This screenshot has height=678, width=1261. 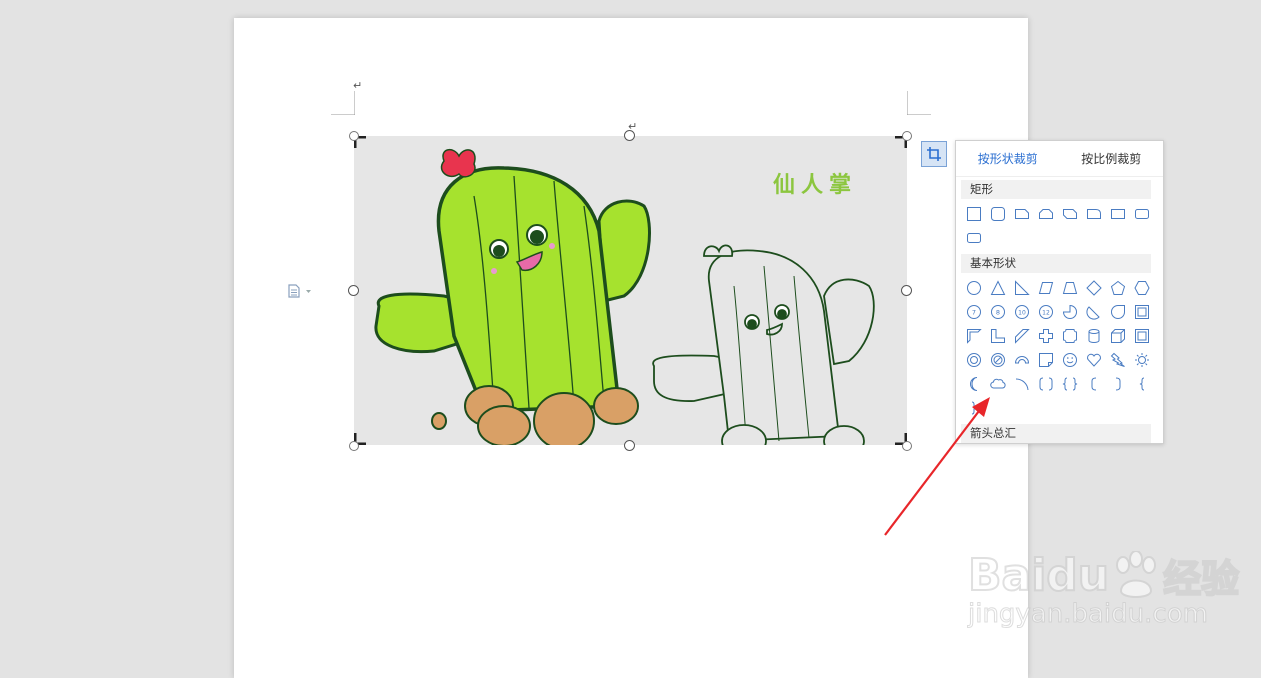 I want to click on cloud-shape, so click(x=998, y=384).